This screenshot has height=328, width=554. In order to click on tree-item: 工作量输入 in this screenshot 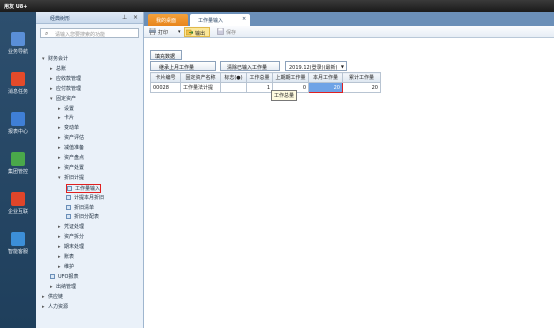, I will do `click(84, 188)`.